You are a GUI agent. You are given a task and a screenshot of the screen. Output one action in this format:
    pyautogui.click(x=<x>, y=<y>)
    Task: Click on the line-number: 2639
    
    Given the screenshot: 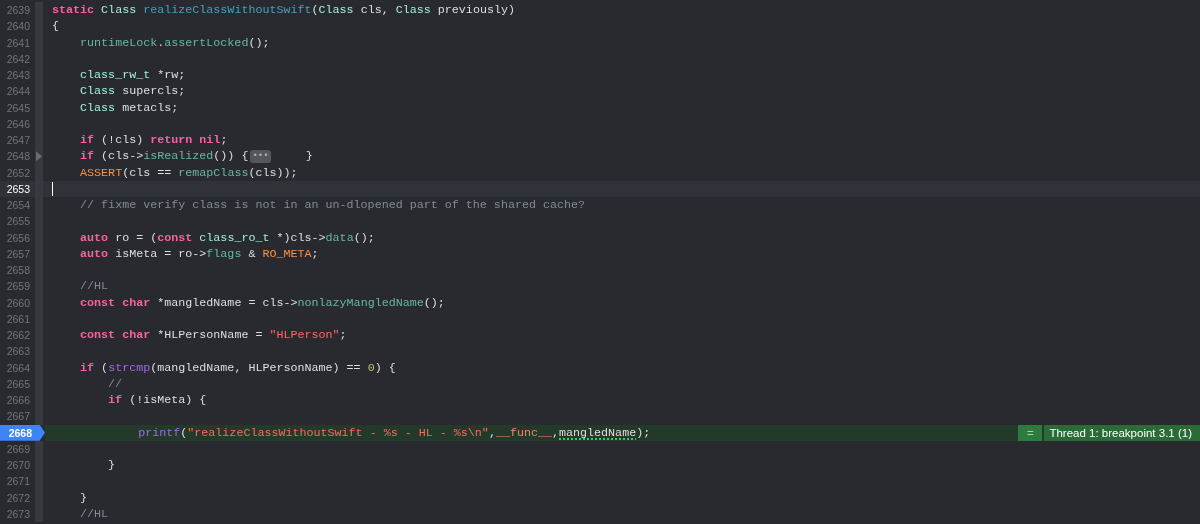 What is the action you would take?
    pyautogui.click(x=18, y=10)
    